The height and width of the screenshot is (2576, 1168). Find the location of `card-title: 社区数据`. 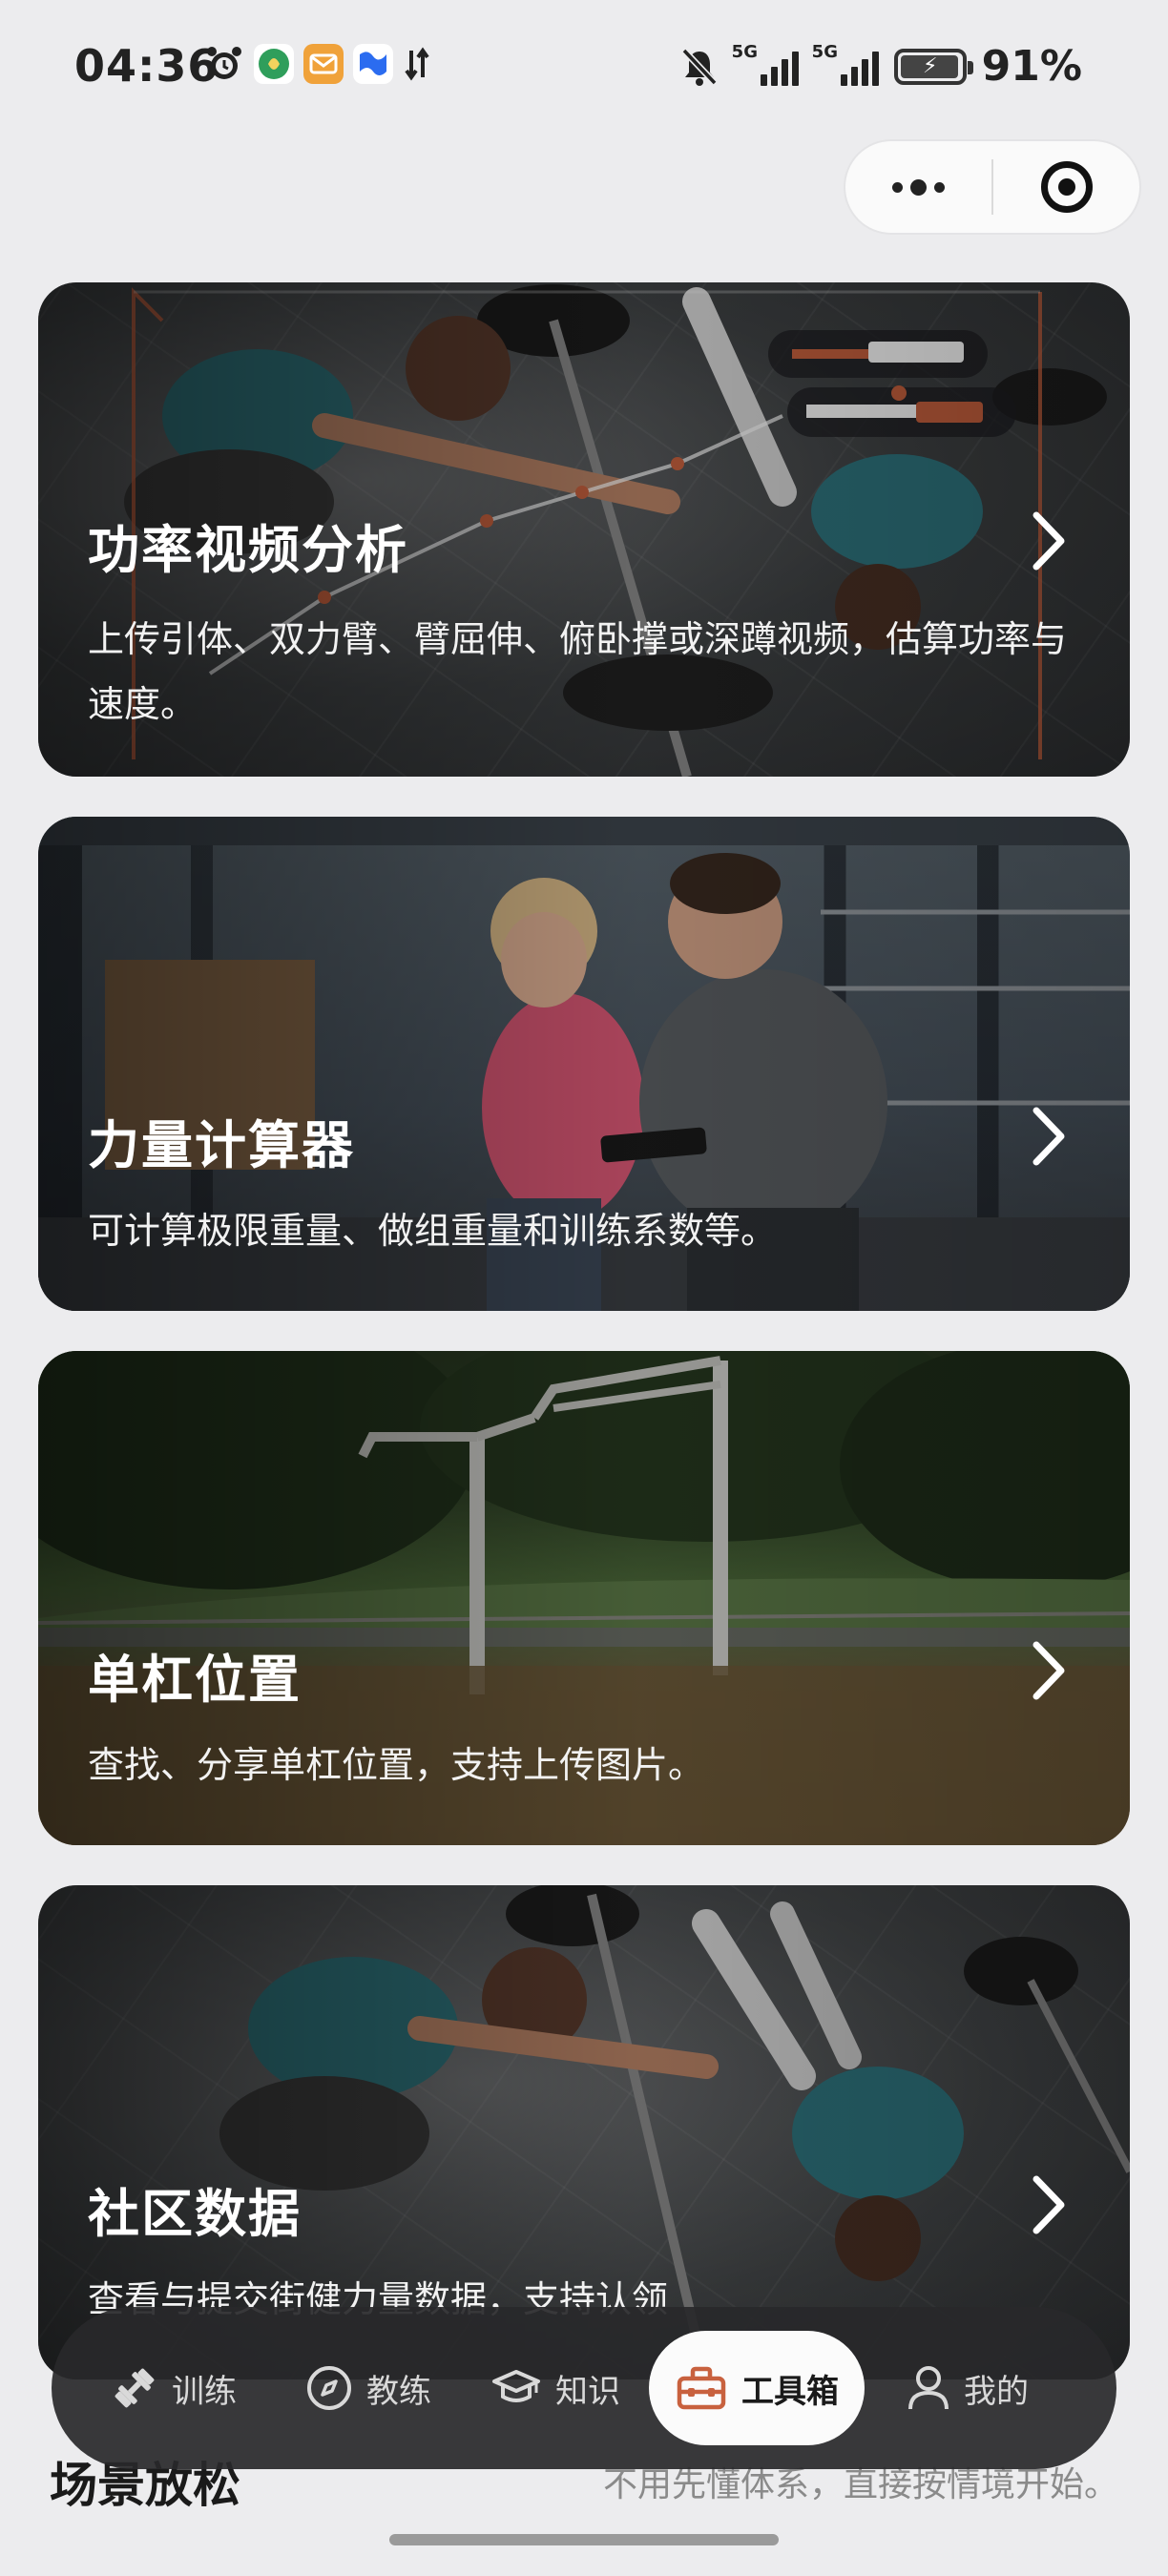

card-title: 社区数据 is located at coordinates (195, 2214).